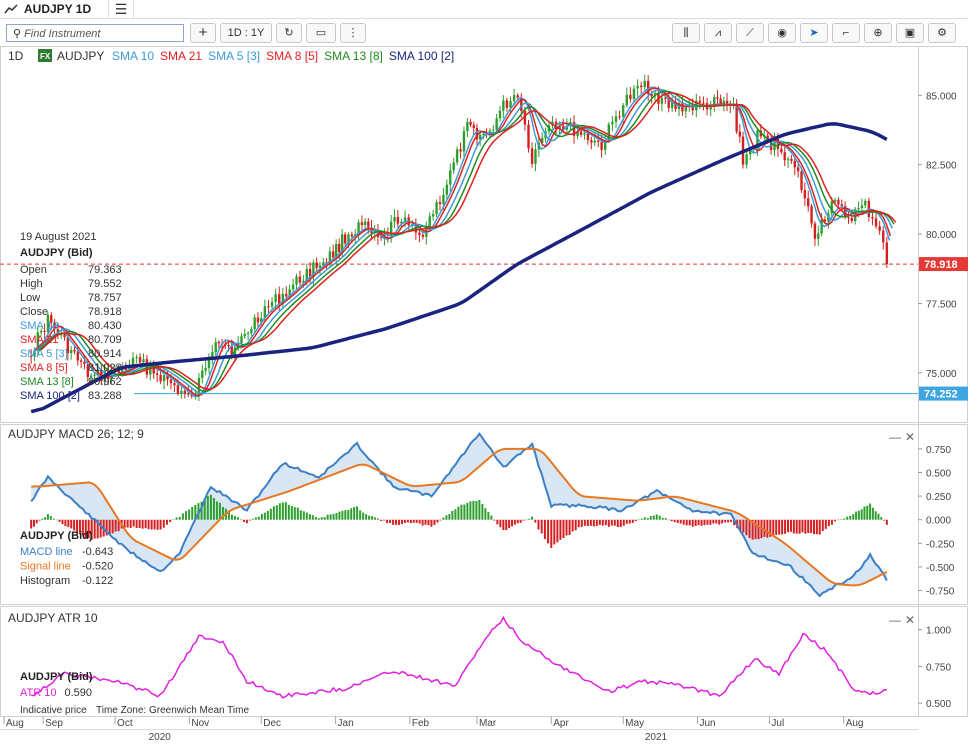 This screenshot has width=968, height=745. I want to click on more-options-icon: ⋮, so click(353, 33).